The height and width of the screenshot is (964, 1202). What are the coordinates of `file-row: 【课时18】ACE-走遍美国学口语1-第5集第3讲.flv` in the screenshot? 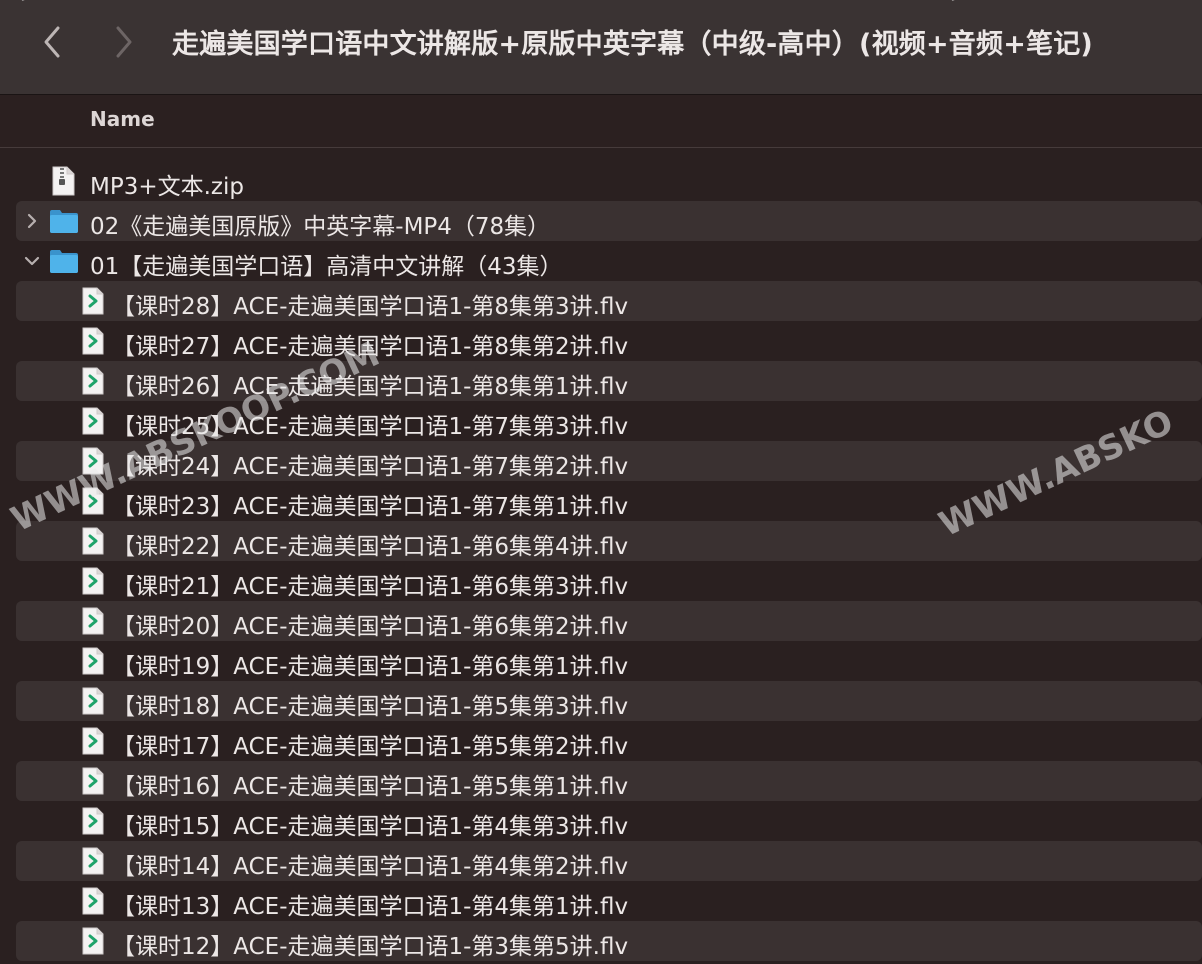 It's located at (609, 701).